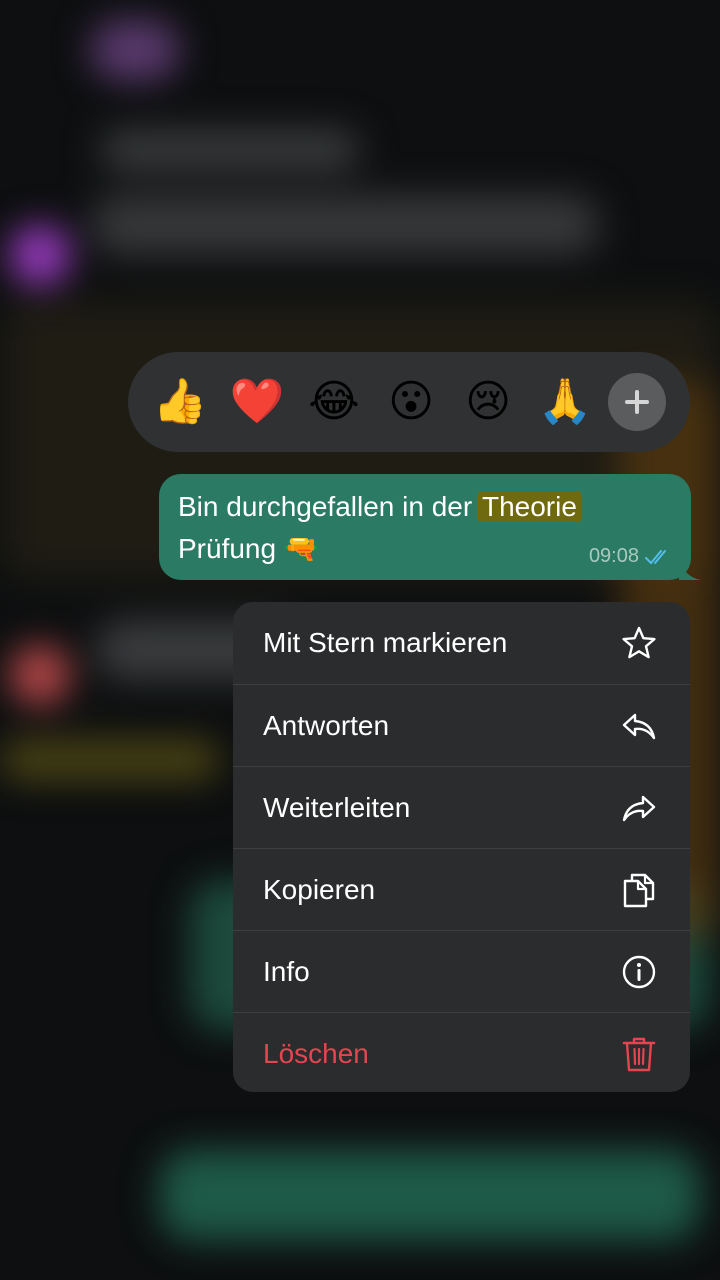 This screenshot has height=1280, width=720. What do you see at coordinates (337, 807) in the screenshot?
I see `menu-item-label: Weiterleiten` at bounding box center [337, 807].